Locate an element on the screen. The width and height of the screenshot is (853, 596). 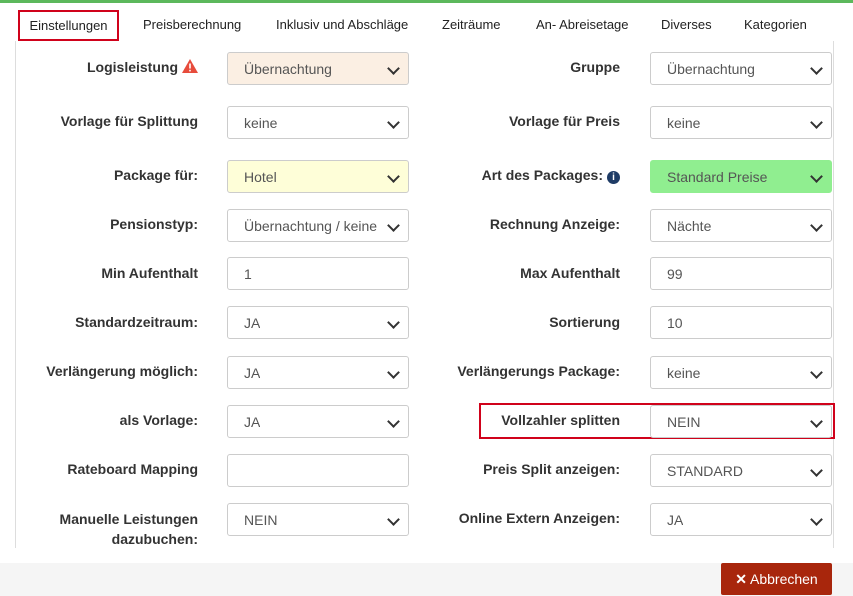
warning-icon is located at coordinates (190, 66).